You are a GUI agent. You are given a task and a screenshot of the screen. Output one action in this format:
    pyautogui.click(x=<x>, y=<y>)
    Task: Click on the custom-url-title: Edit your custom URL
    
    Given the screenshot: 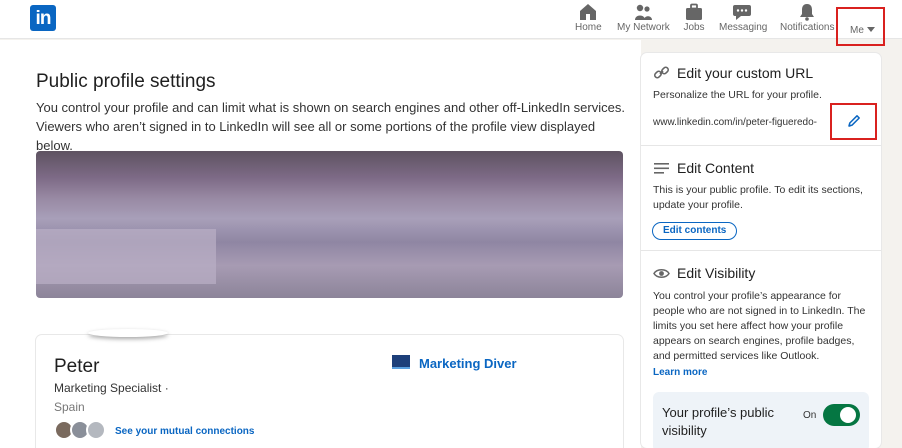 What is the action you would take?
    pyautogui.click(x=745, y=73)
    